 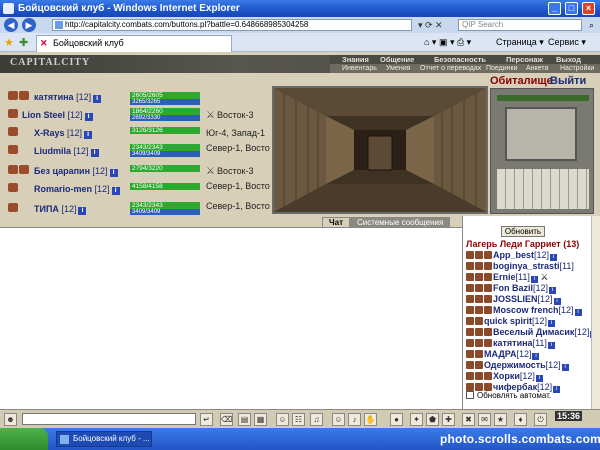 What do you see at coordinates (500, 354) in the screenshot?
I see `online-user-name: МАДРА` at bounding box center [500, 354].